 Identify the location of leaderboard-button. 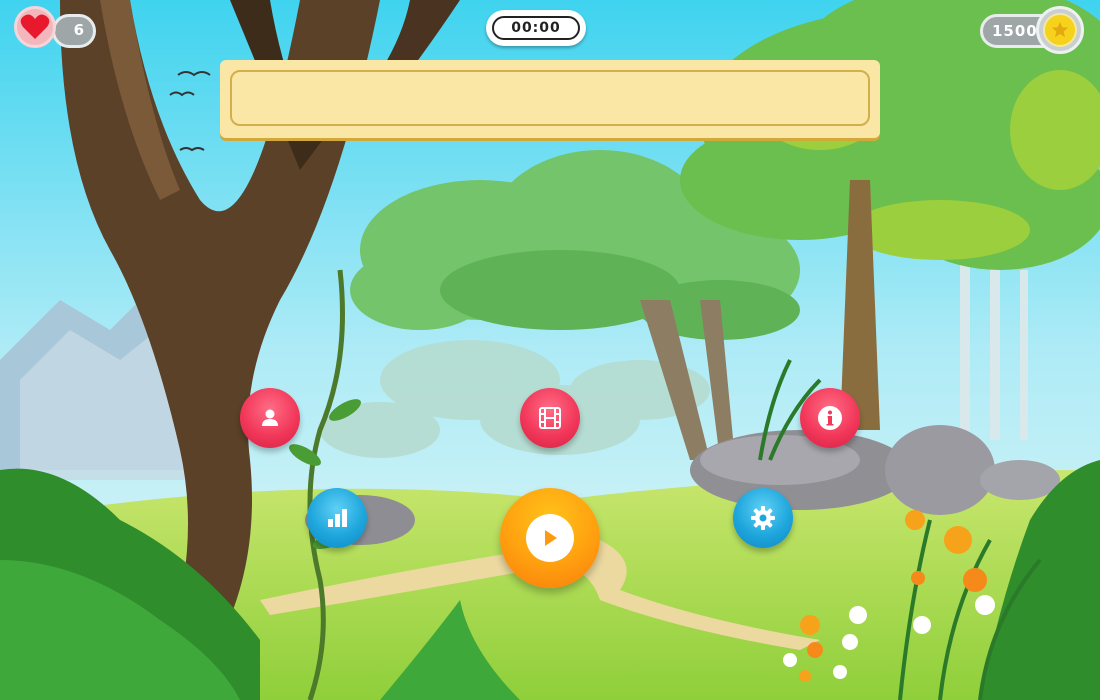
(337, 518).